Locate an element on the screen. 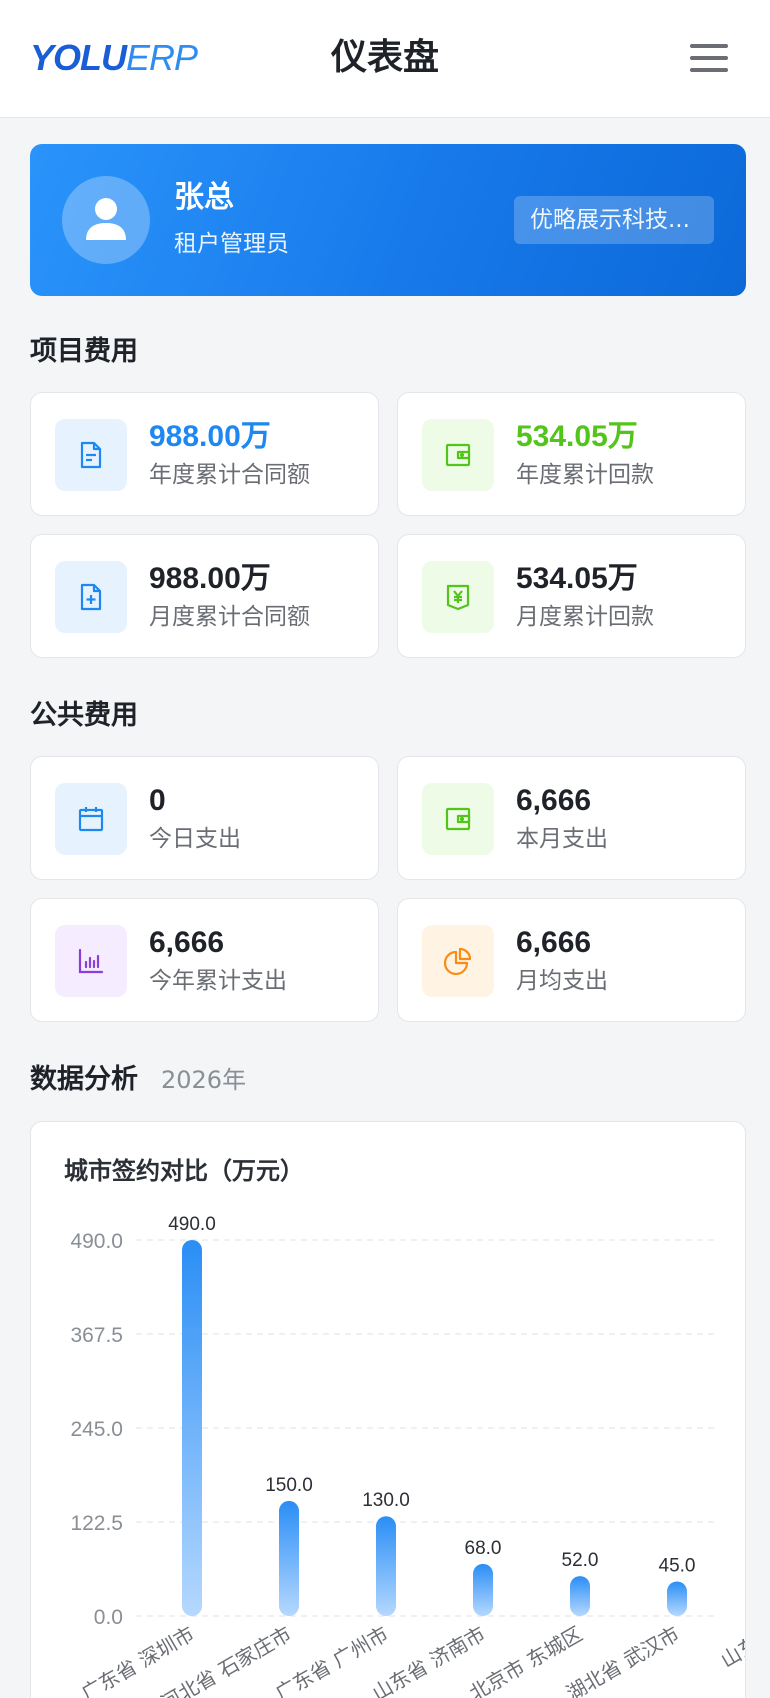 The height and width of the screenshot is (1698, 770). y-tick-label: 245.0 is located at coordinates (96, 1429).